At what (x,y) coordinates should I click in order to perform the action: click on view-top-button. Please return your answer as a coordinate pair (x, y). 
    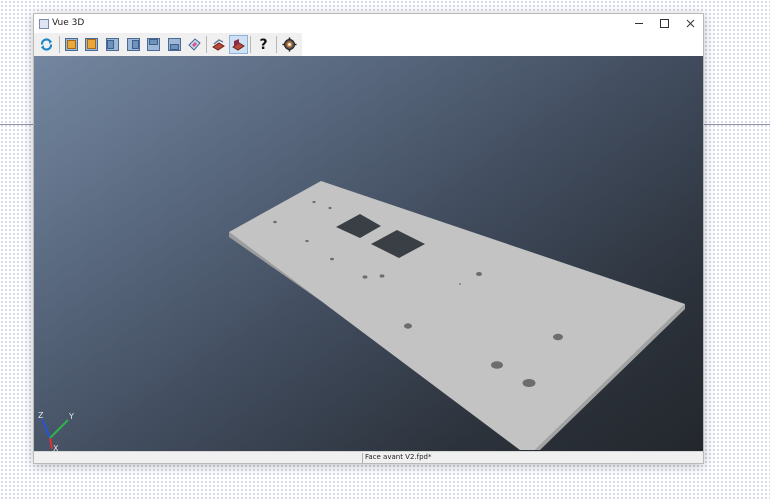
    Looking at the image, I should click on (153, 44).